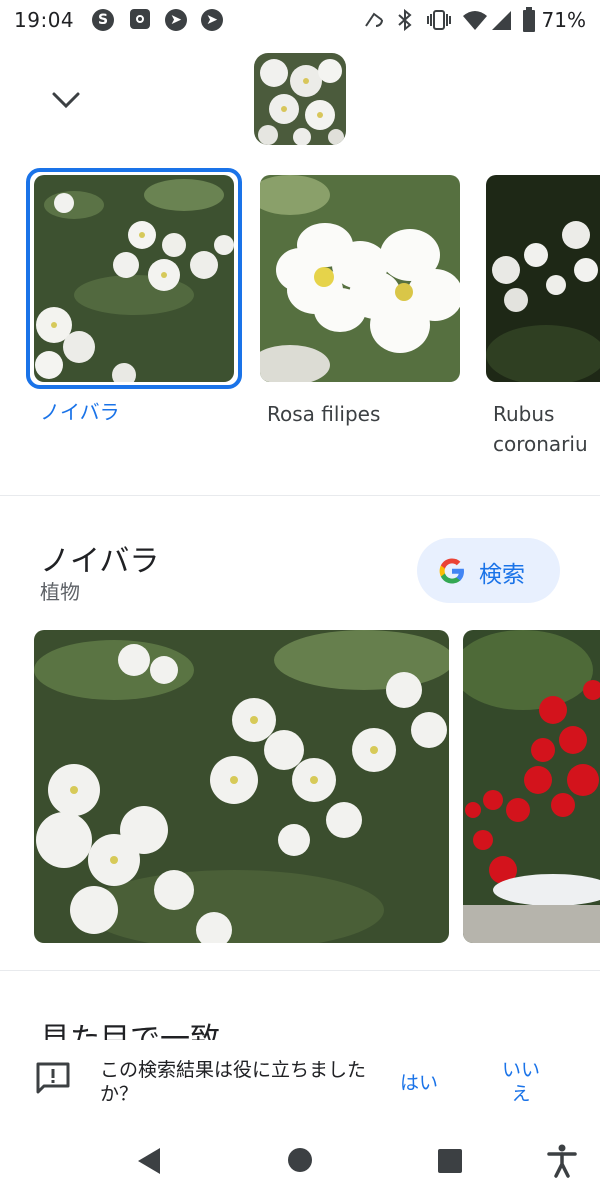  Describe the element at coordinates (405, 20) in the screenshot. I see `bluetooth-icon` at that location.